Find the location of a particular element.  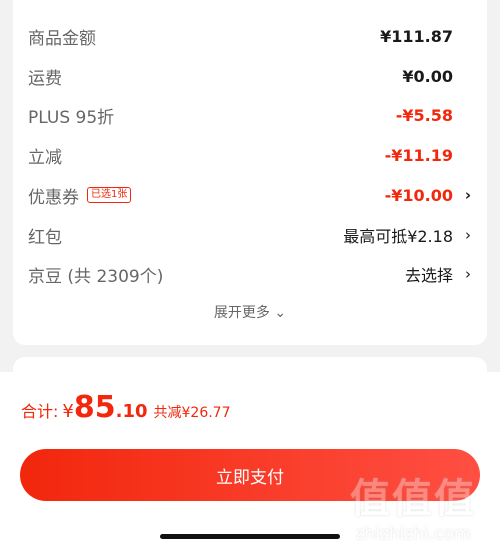

jd-beans-text: 去选择 is located at coordinates (428, 275).